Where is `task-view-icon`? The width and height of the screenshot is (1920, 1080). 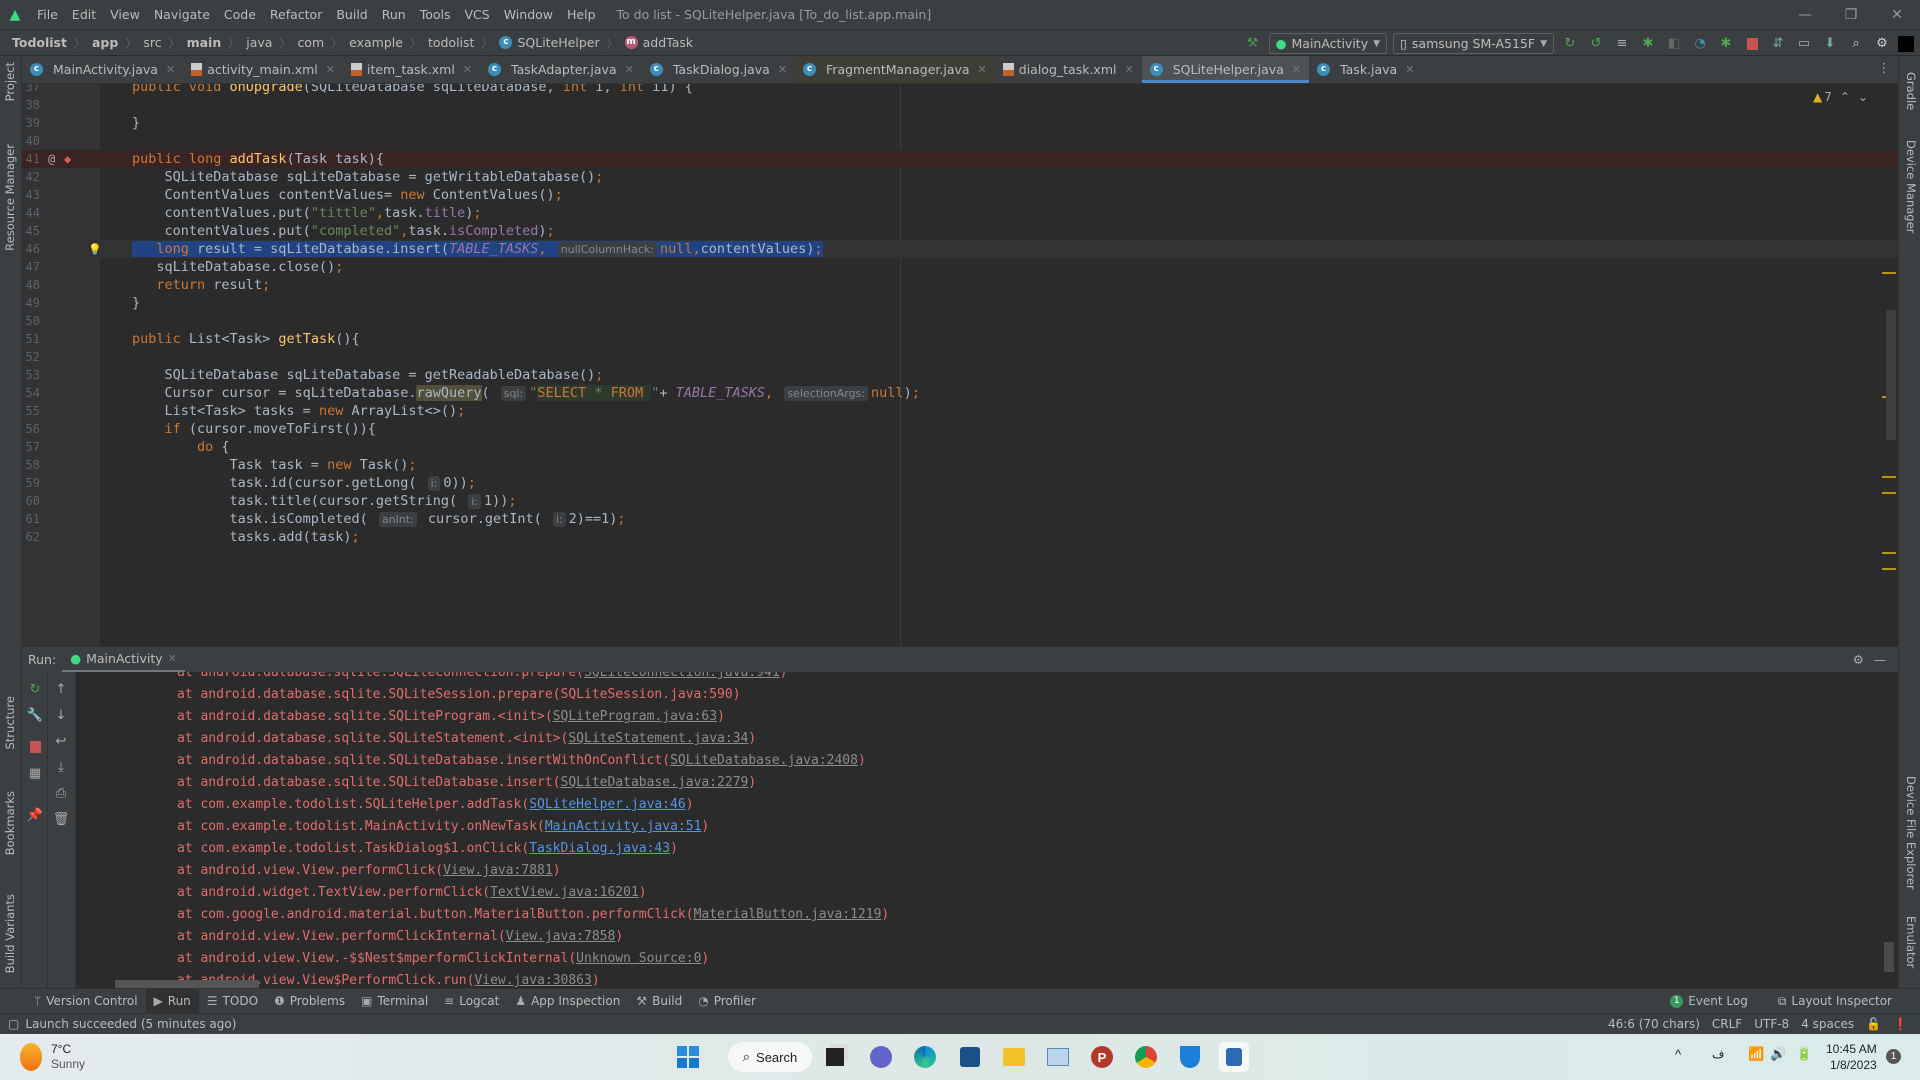 task-view-icon is located at coordinates (835, 1057).